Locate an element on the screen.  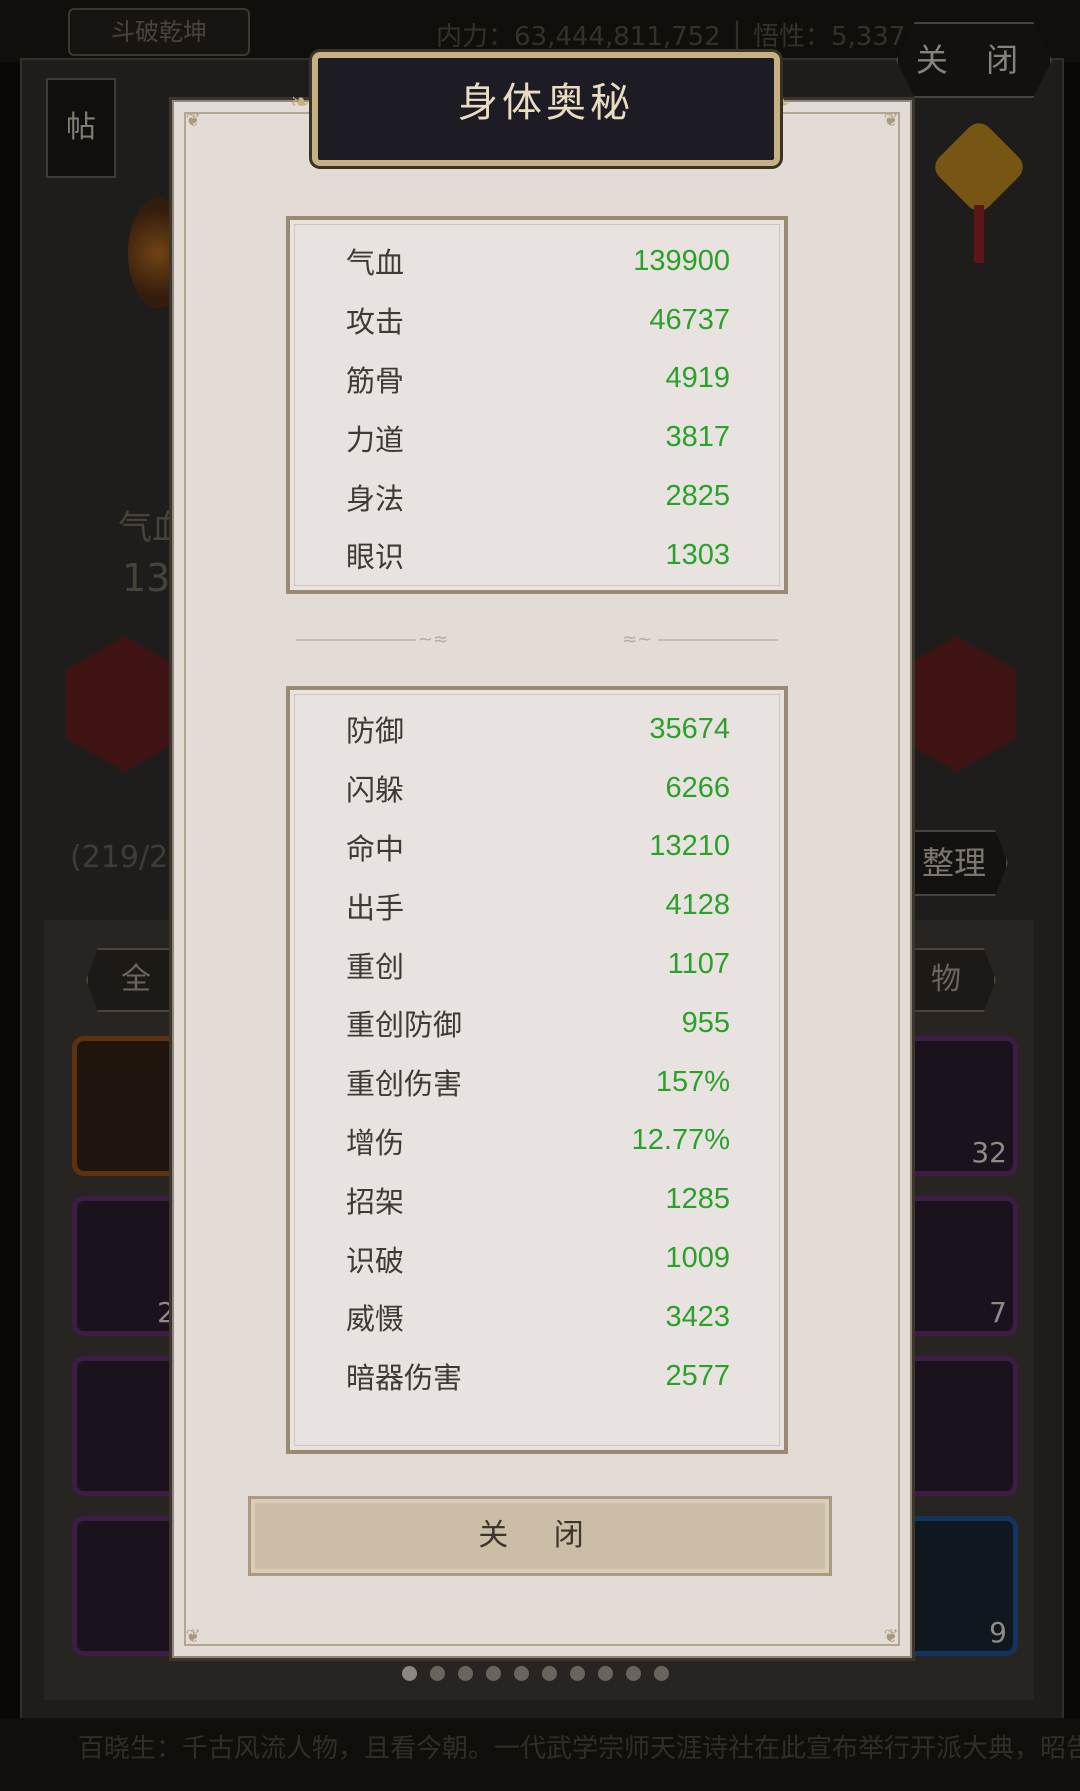
stat-row: 威慑 3423 is located at coordinates (537, 1317).